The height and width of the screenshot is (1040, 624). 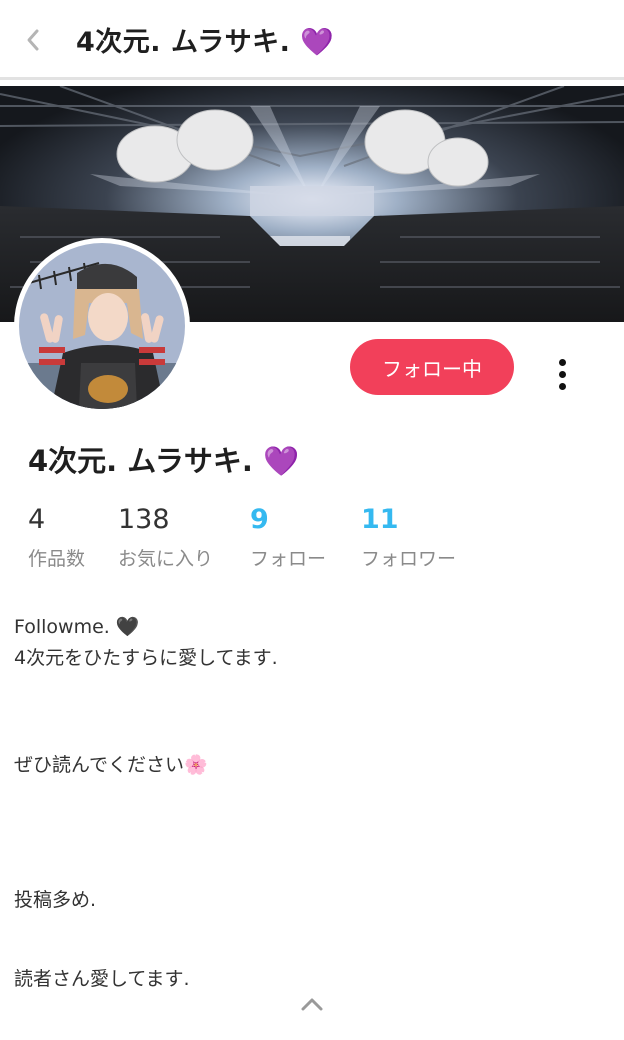 I want to click on more-vertical-icon, so click(x=562, y=362).